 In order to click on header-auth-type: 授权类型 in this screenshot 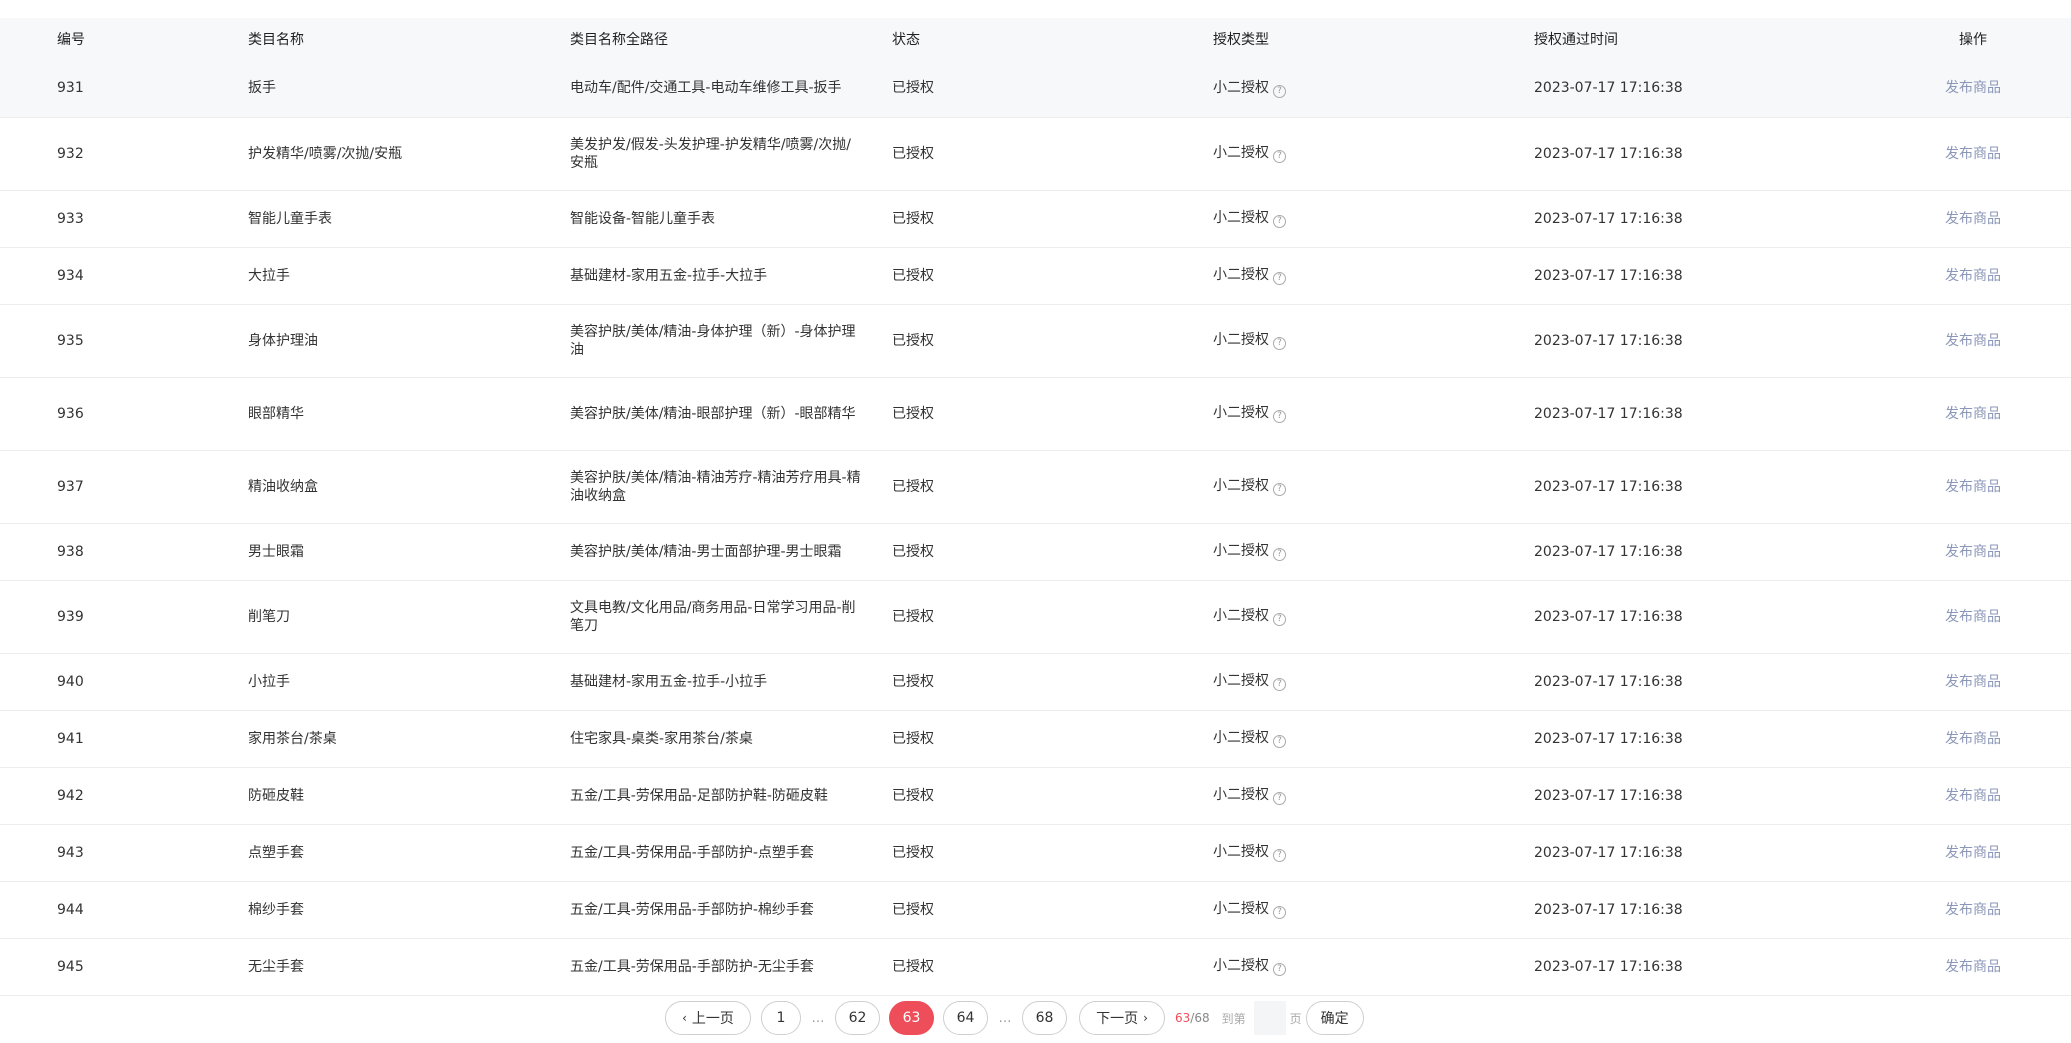, I will do `click(1373, 39)`.